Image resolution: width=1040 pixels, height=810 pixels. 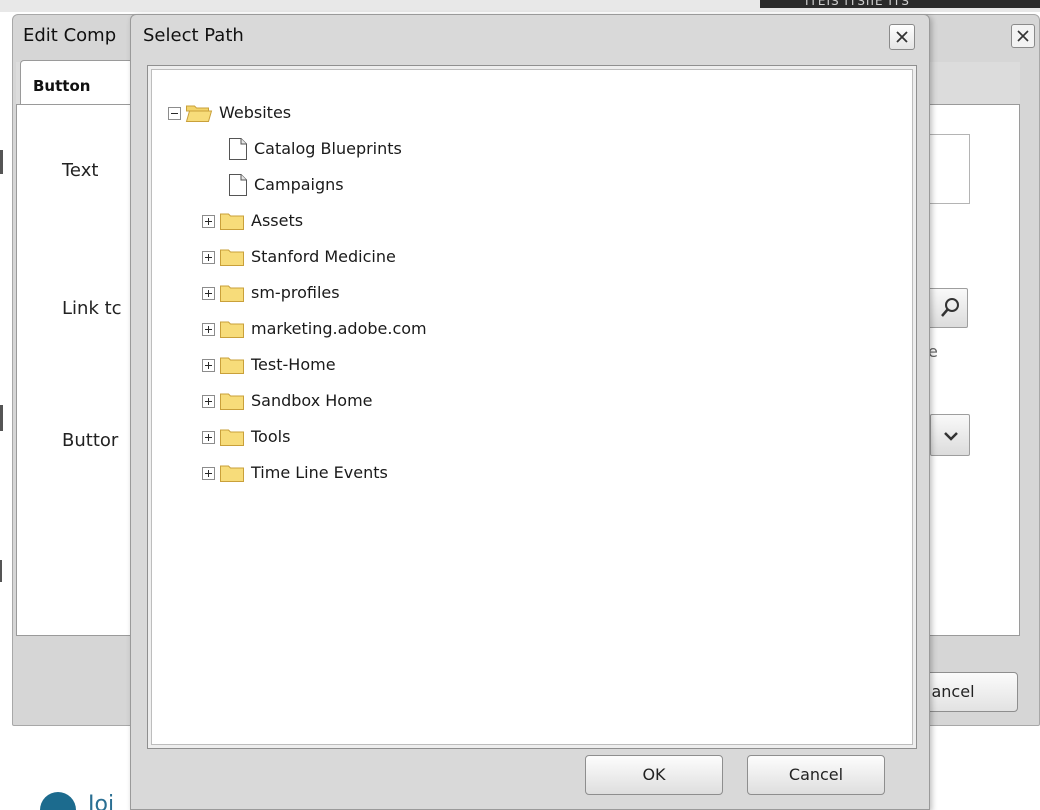 I want to click on text-field-label: Text, so click(x=80, y=170).